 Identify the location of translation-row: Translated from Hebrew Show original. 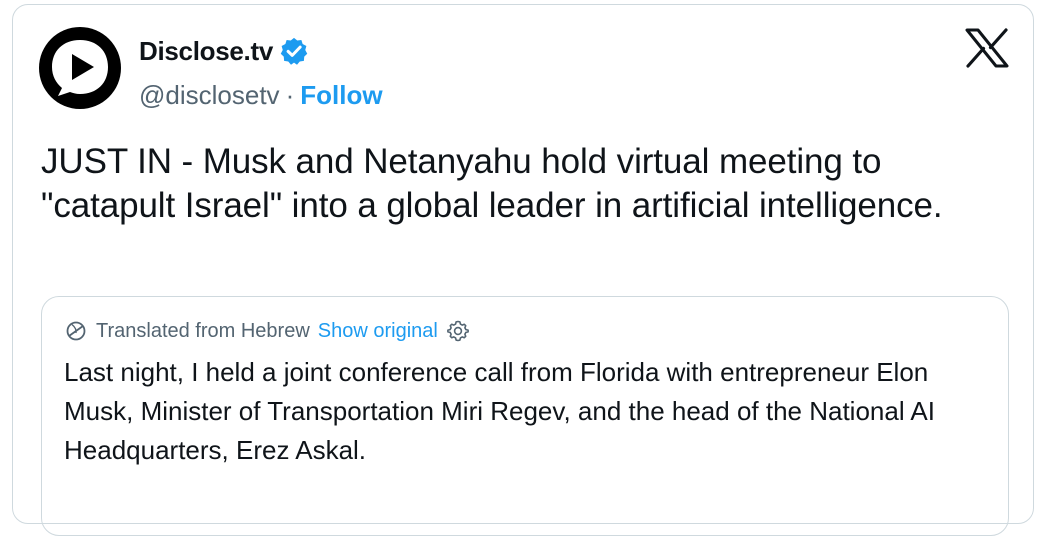
(267, 331).